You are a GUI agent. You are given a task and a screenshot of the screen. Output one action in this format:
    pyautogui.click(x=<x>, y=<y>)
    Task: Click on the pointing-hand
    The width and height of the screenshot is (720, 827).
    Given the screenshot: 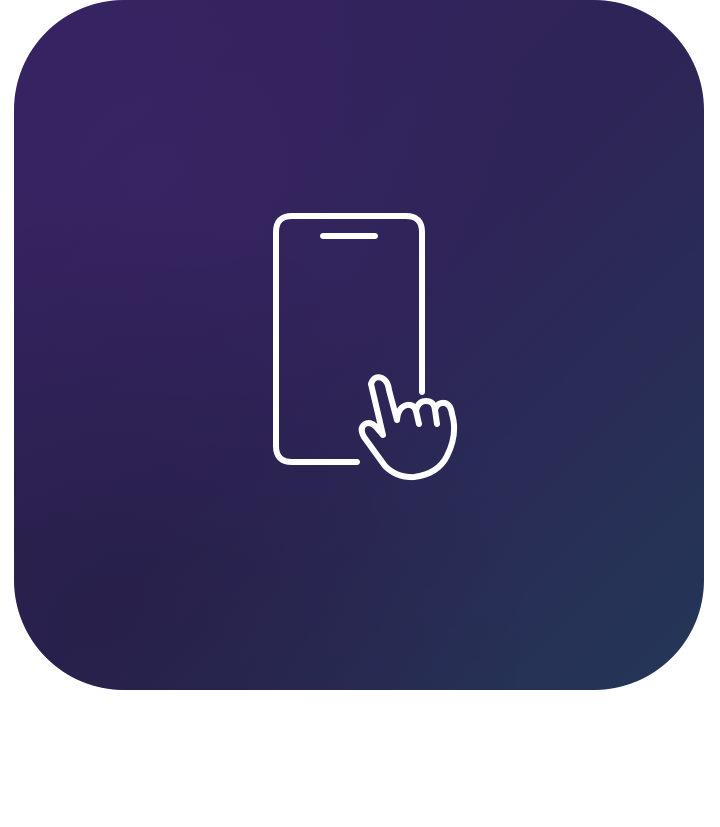 What is the action you would take?
    pyautogui.click(x=408, y=427)
    